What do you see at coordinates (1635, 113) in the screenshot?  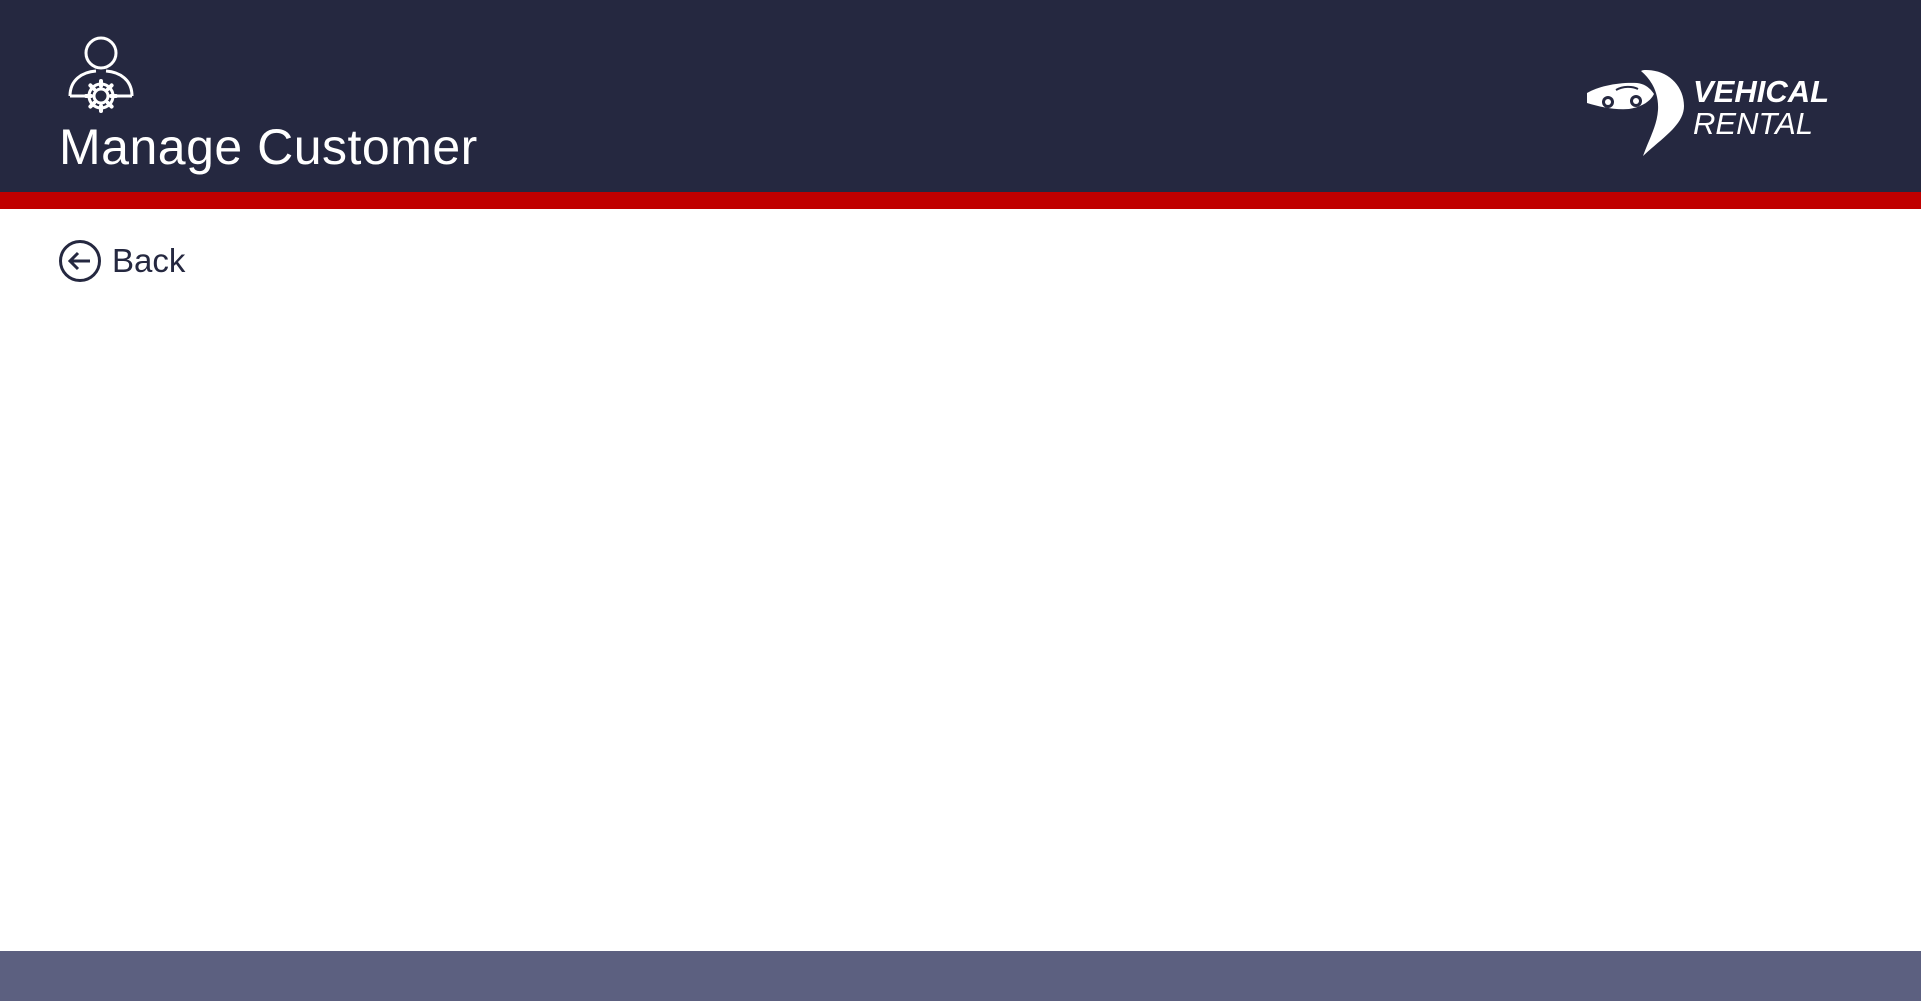 I see `car-location-pin-icon` at bounding box center [1635, 113].